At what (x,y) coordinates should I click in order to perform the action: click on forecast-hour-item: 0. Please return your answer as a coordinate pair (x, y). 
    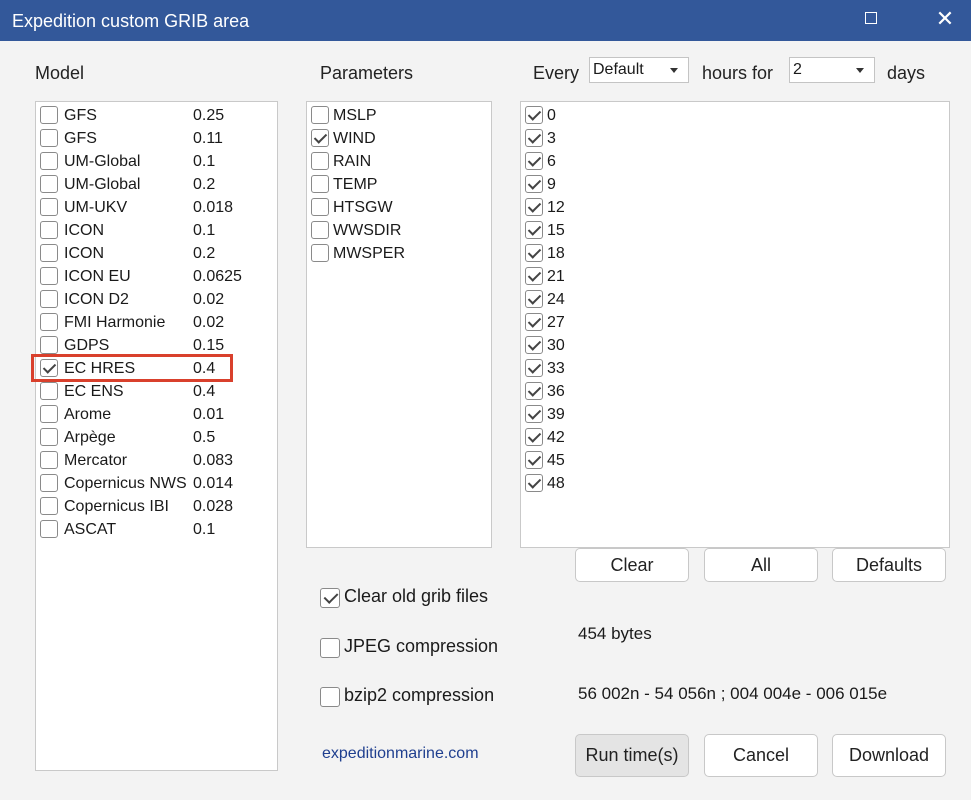
    Looking at the image, I should click on (735, 115).